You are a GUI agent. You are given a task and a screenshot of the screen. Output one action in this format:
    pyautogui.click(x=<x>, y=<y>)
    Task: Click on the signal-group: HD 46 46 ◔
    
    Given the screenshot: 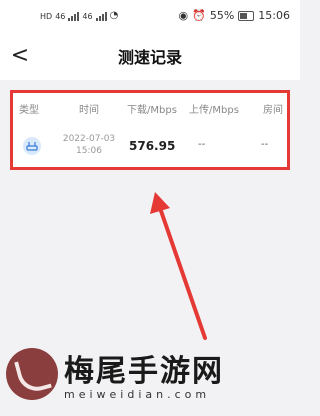 What is the action you would take?
    pyautogui.click(x=79, y=15)
    